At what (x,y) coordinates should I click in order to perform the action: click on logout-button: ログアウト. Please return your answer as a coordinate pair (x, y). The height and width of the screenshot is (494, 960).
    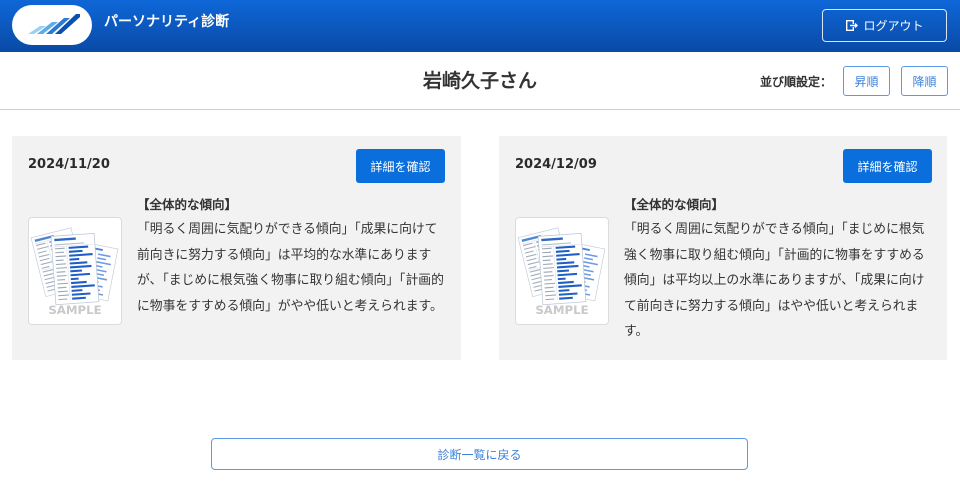
    Looking at the image, I should click on (884, 25).